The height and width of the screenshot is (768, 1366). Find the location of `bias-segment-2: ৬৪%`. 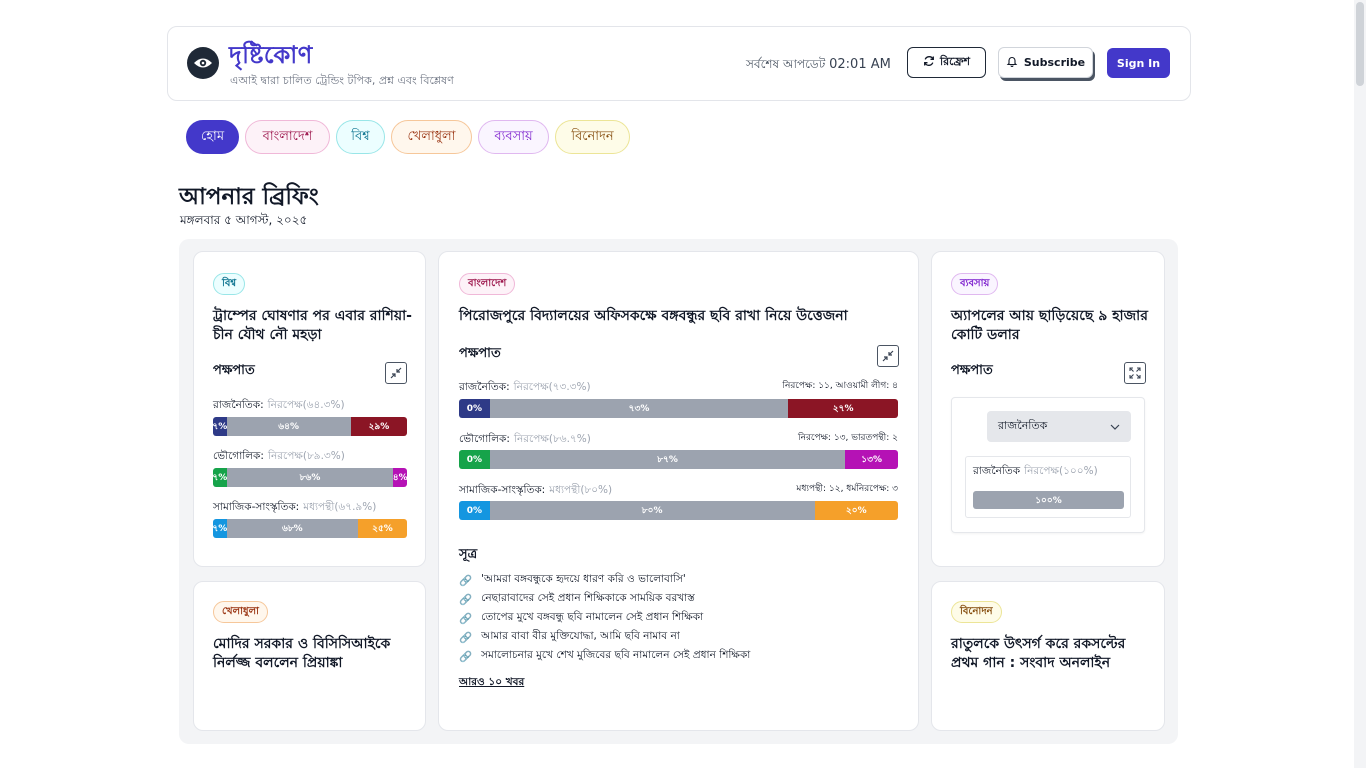

bias-segment-2: ৬৪% is located at coordinates (288, 426).